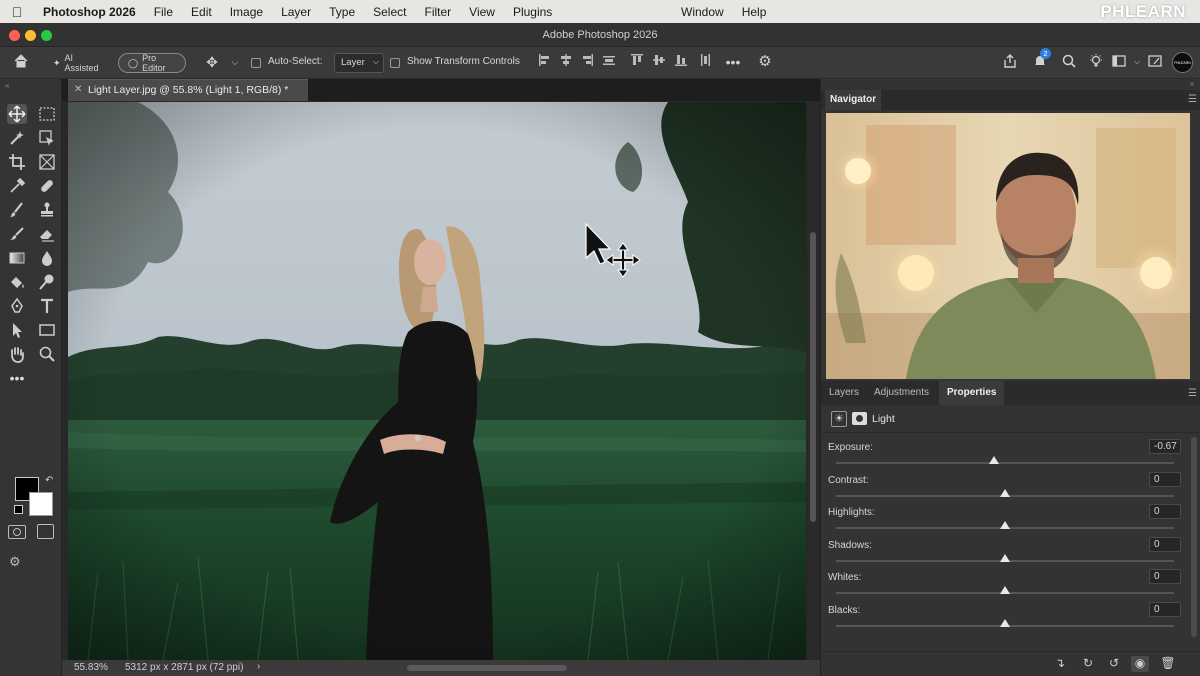 This screenshot has height=676, width=1200. What do you see at coordinates (201, 12) in the screenshot?
I see `menu-edit: Edit` at bounding box center [201, 12].